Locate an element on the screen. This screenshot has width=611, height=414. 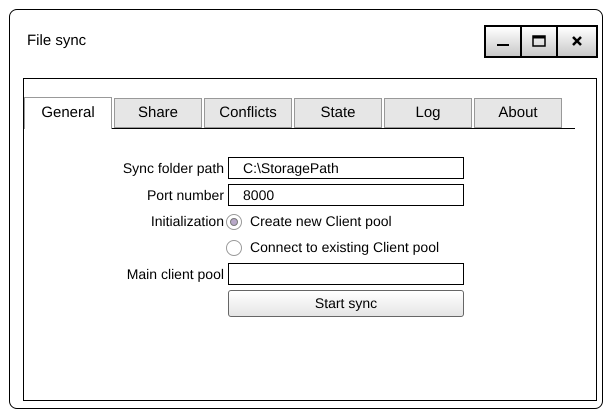
radio-label: Create new Client pool is located at coordinates (321, 221).